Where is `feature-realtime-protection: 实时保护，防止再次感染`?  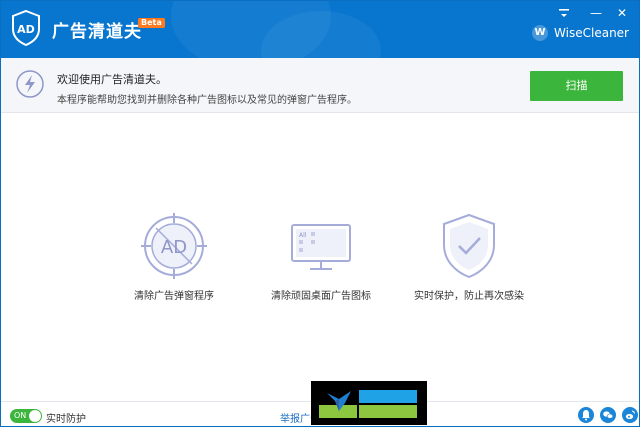 feature-realtime-protection: 实时保护，防止再次感染 is located at coordinates (469, 256).